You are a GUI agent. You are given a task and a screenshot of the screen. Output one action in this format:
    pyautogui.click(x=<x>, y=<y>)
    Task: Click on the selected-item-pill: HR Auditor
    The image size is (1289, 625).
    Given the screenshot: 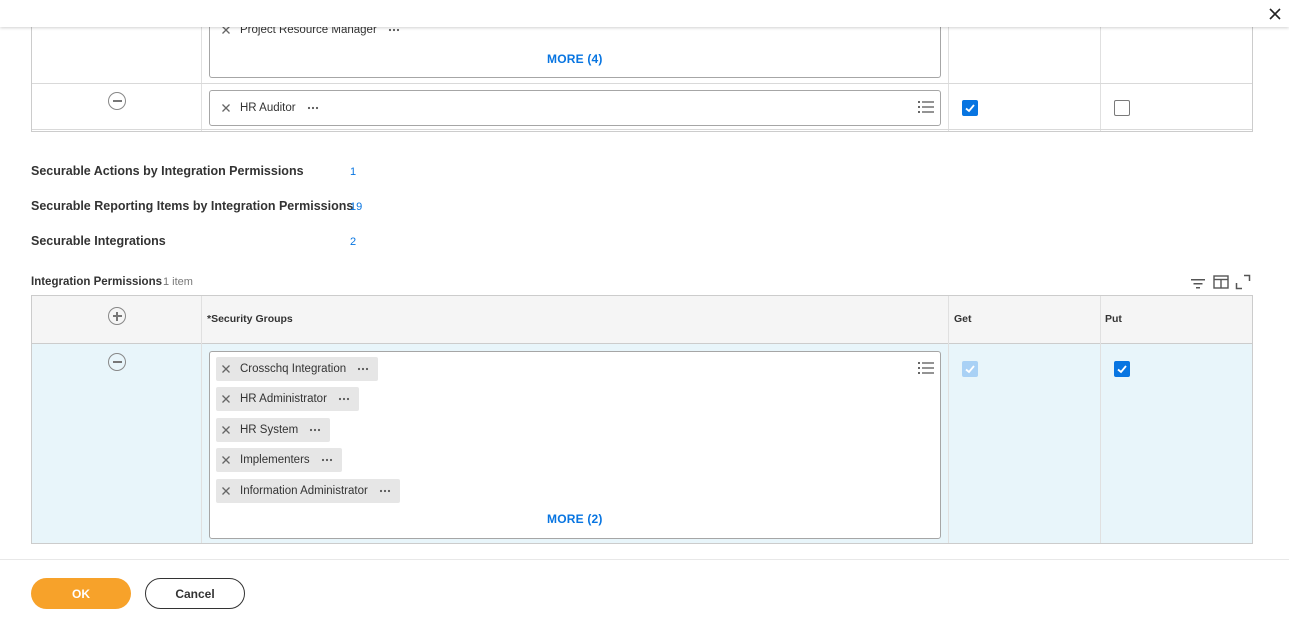 What is the action you would take?
    pyautogui.click(x=272, y=108)
    